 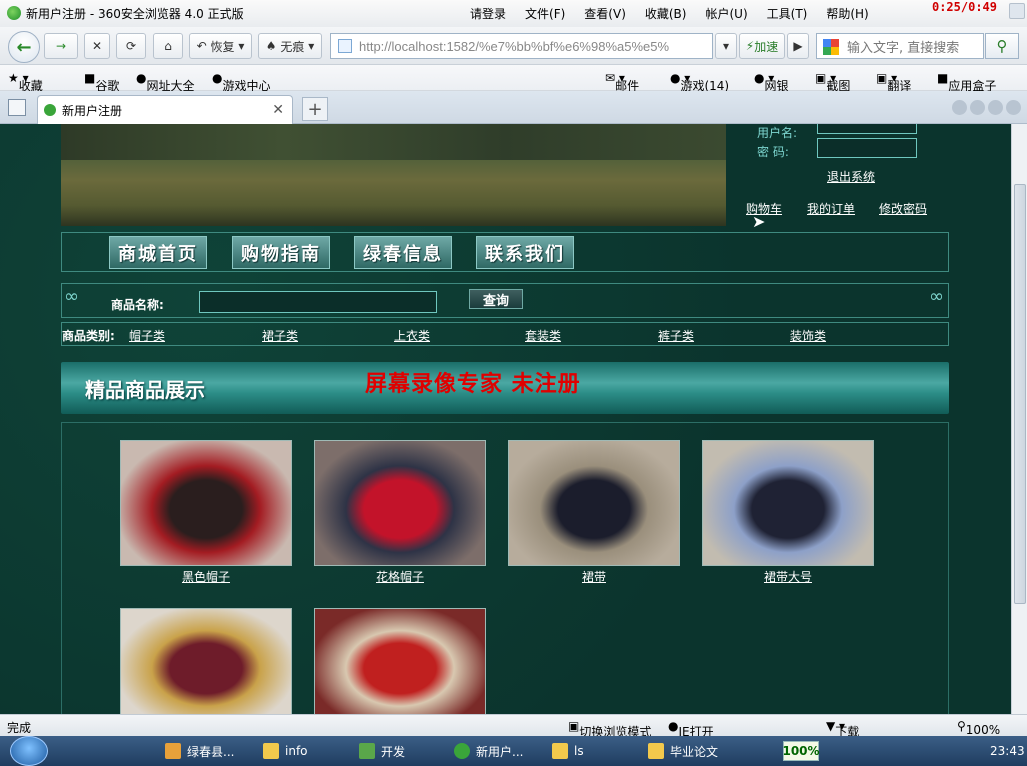 What do you see at coordinates (977, 107) in the screenshot?
I see `tab-right-icon` at bounding box center [977, 107].